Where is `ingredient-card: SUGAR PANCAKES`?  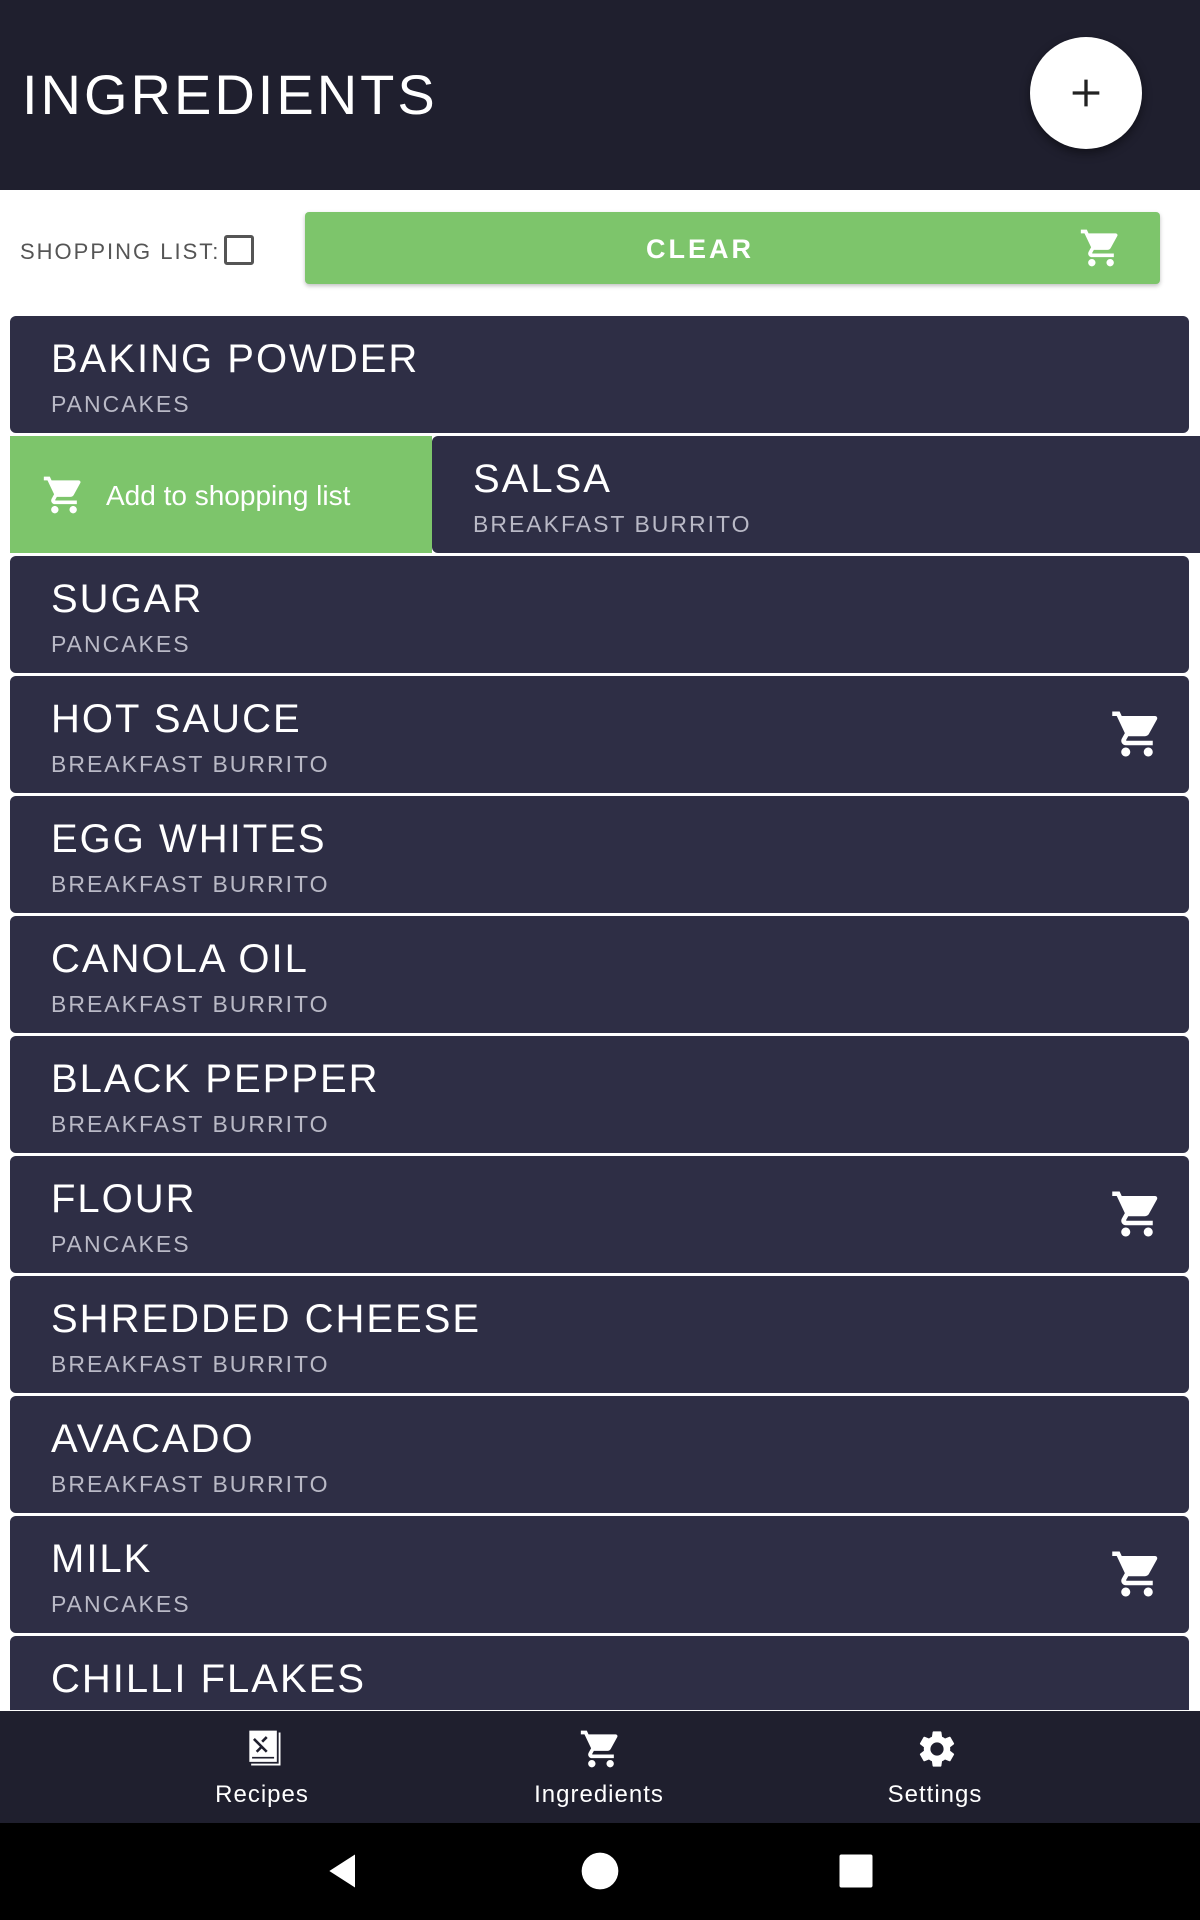 ingredient-card: SUGAR PANCAKES is located at coordinates (599, 614).